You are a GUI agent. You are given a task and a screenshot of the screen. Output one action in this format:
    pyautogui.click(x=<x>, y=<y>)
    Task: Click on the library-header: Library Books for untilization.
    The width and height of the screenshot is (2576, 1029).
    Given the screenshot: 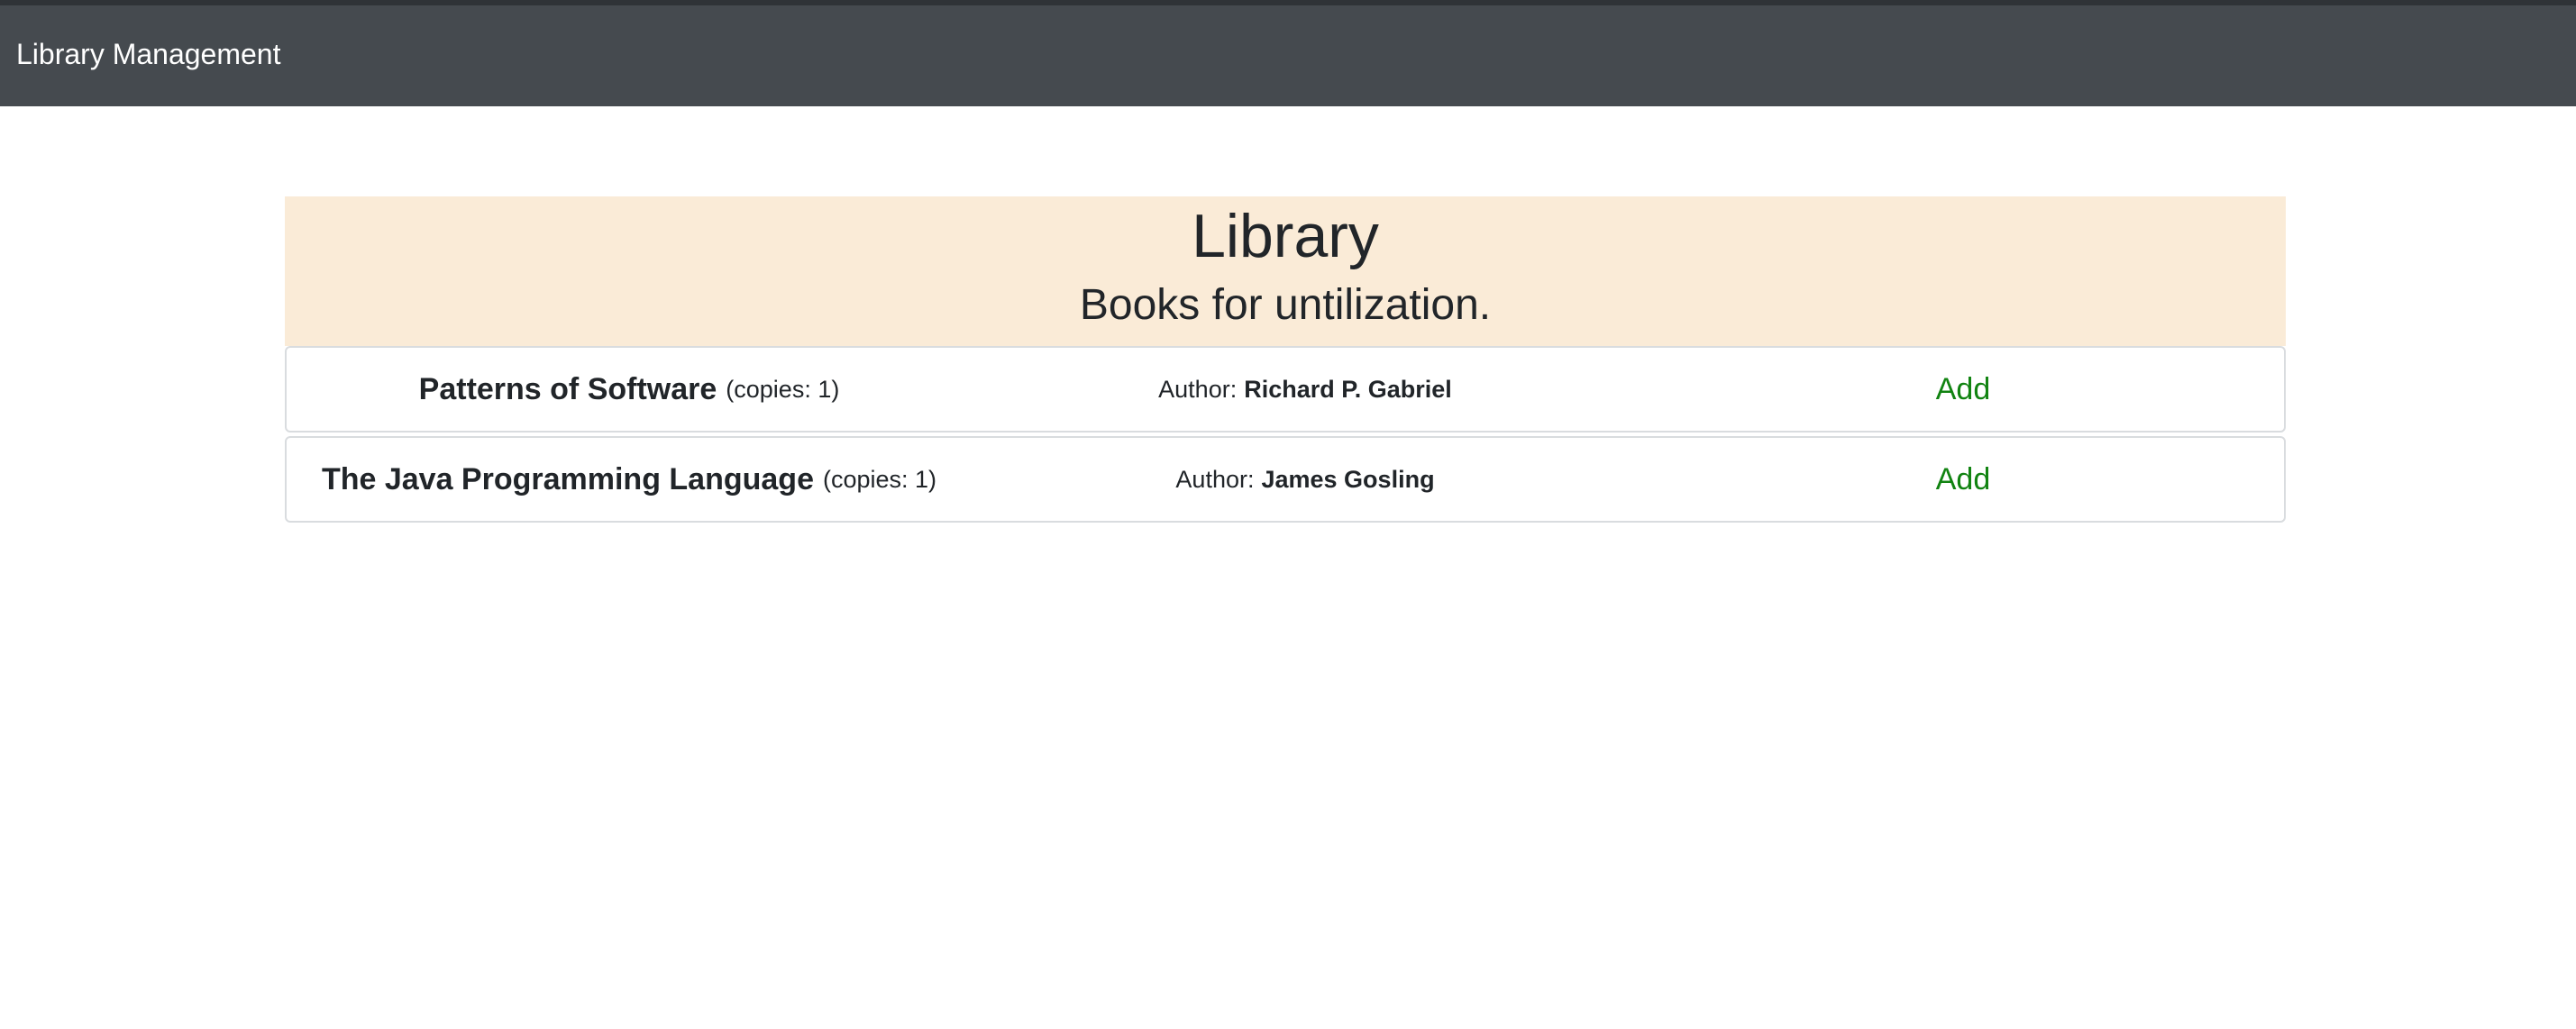 What is the action you would take?
    pyautogui.click(x=1285, y=271)
    